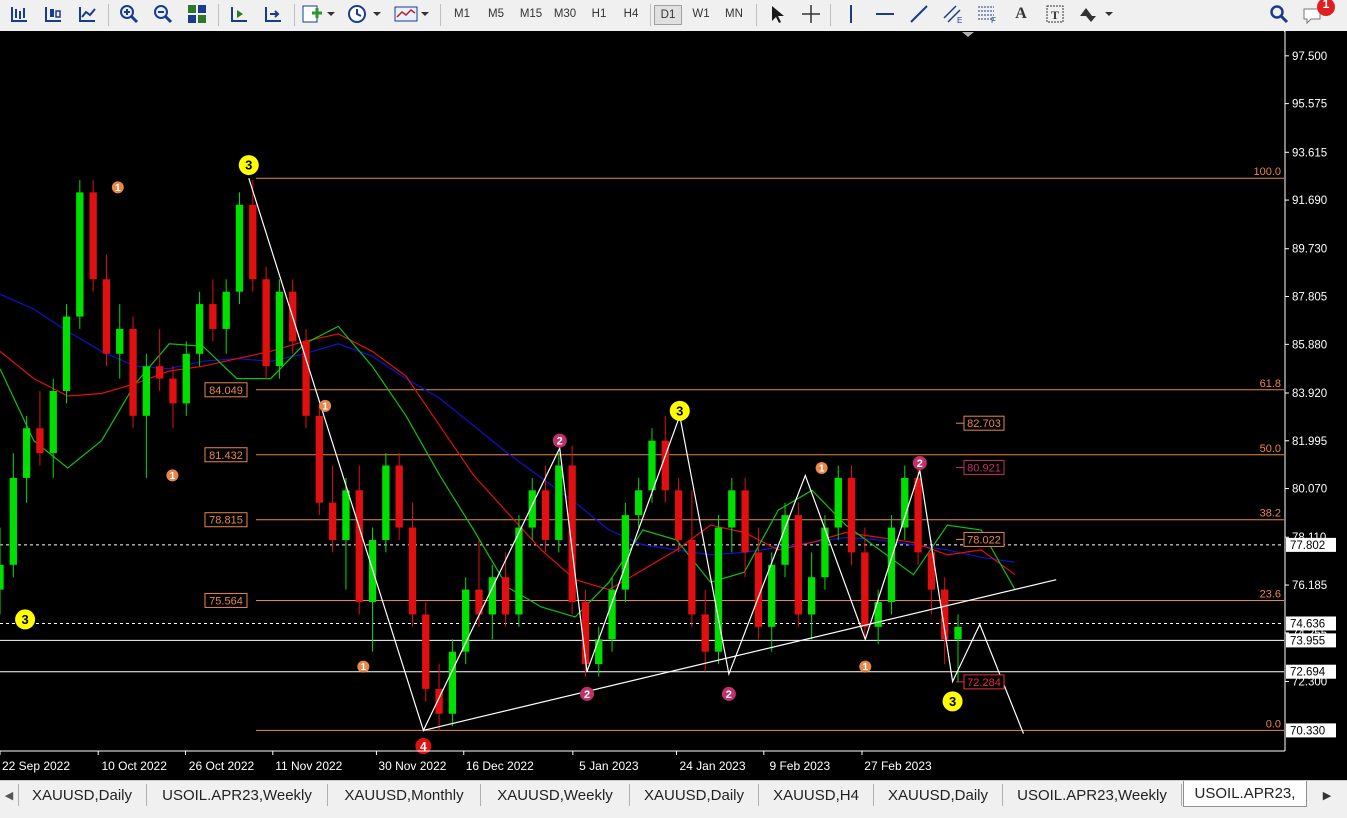  Describe the element at coordinates (163, 14) in the screenshot. I see `zoom-out-icon` at that location.